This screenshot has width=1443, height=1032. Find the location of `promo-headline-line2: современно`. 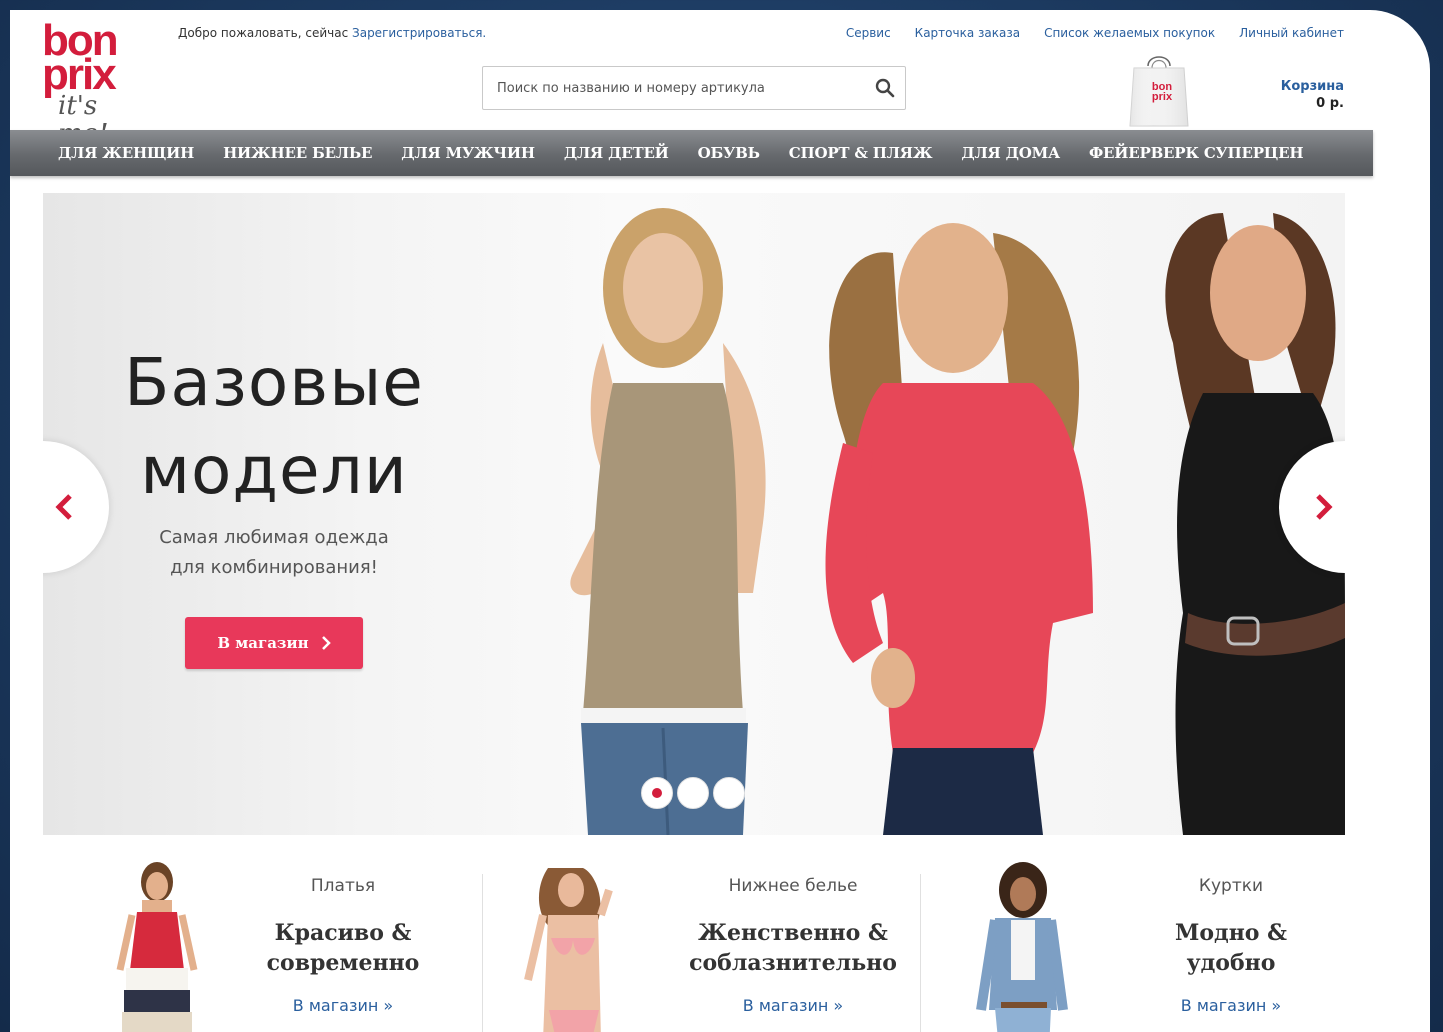

promo-headline-line2: современно is located at coordinates (343, 963).